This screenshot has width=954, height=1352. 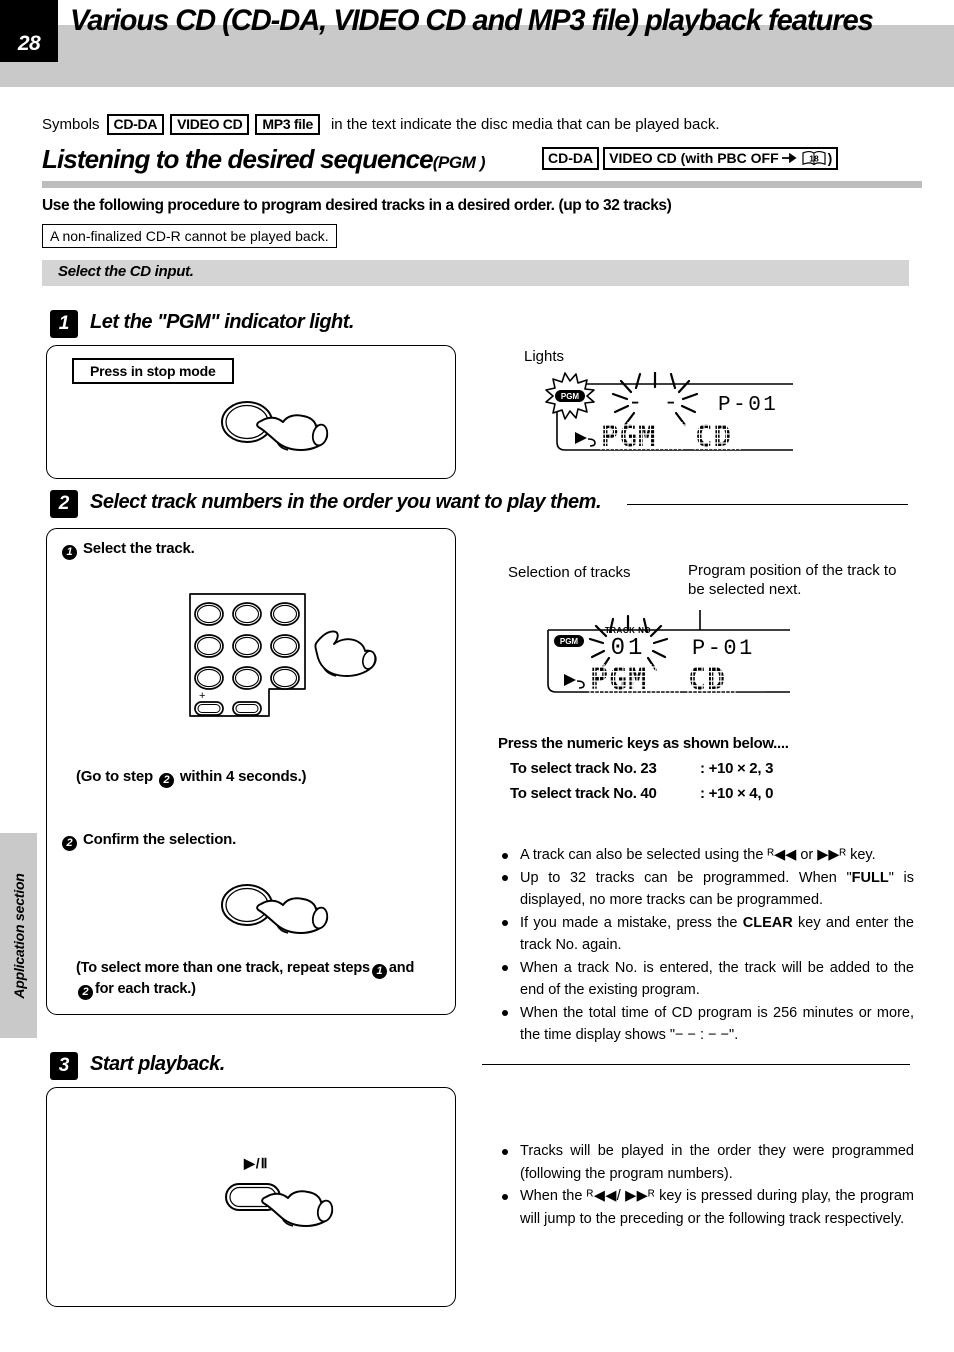 I want to click on sub-step-2-text: Confirm the selection., so click(x=159, y=839).